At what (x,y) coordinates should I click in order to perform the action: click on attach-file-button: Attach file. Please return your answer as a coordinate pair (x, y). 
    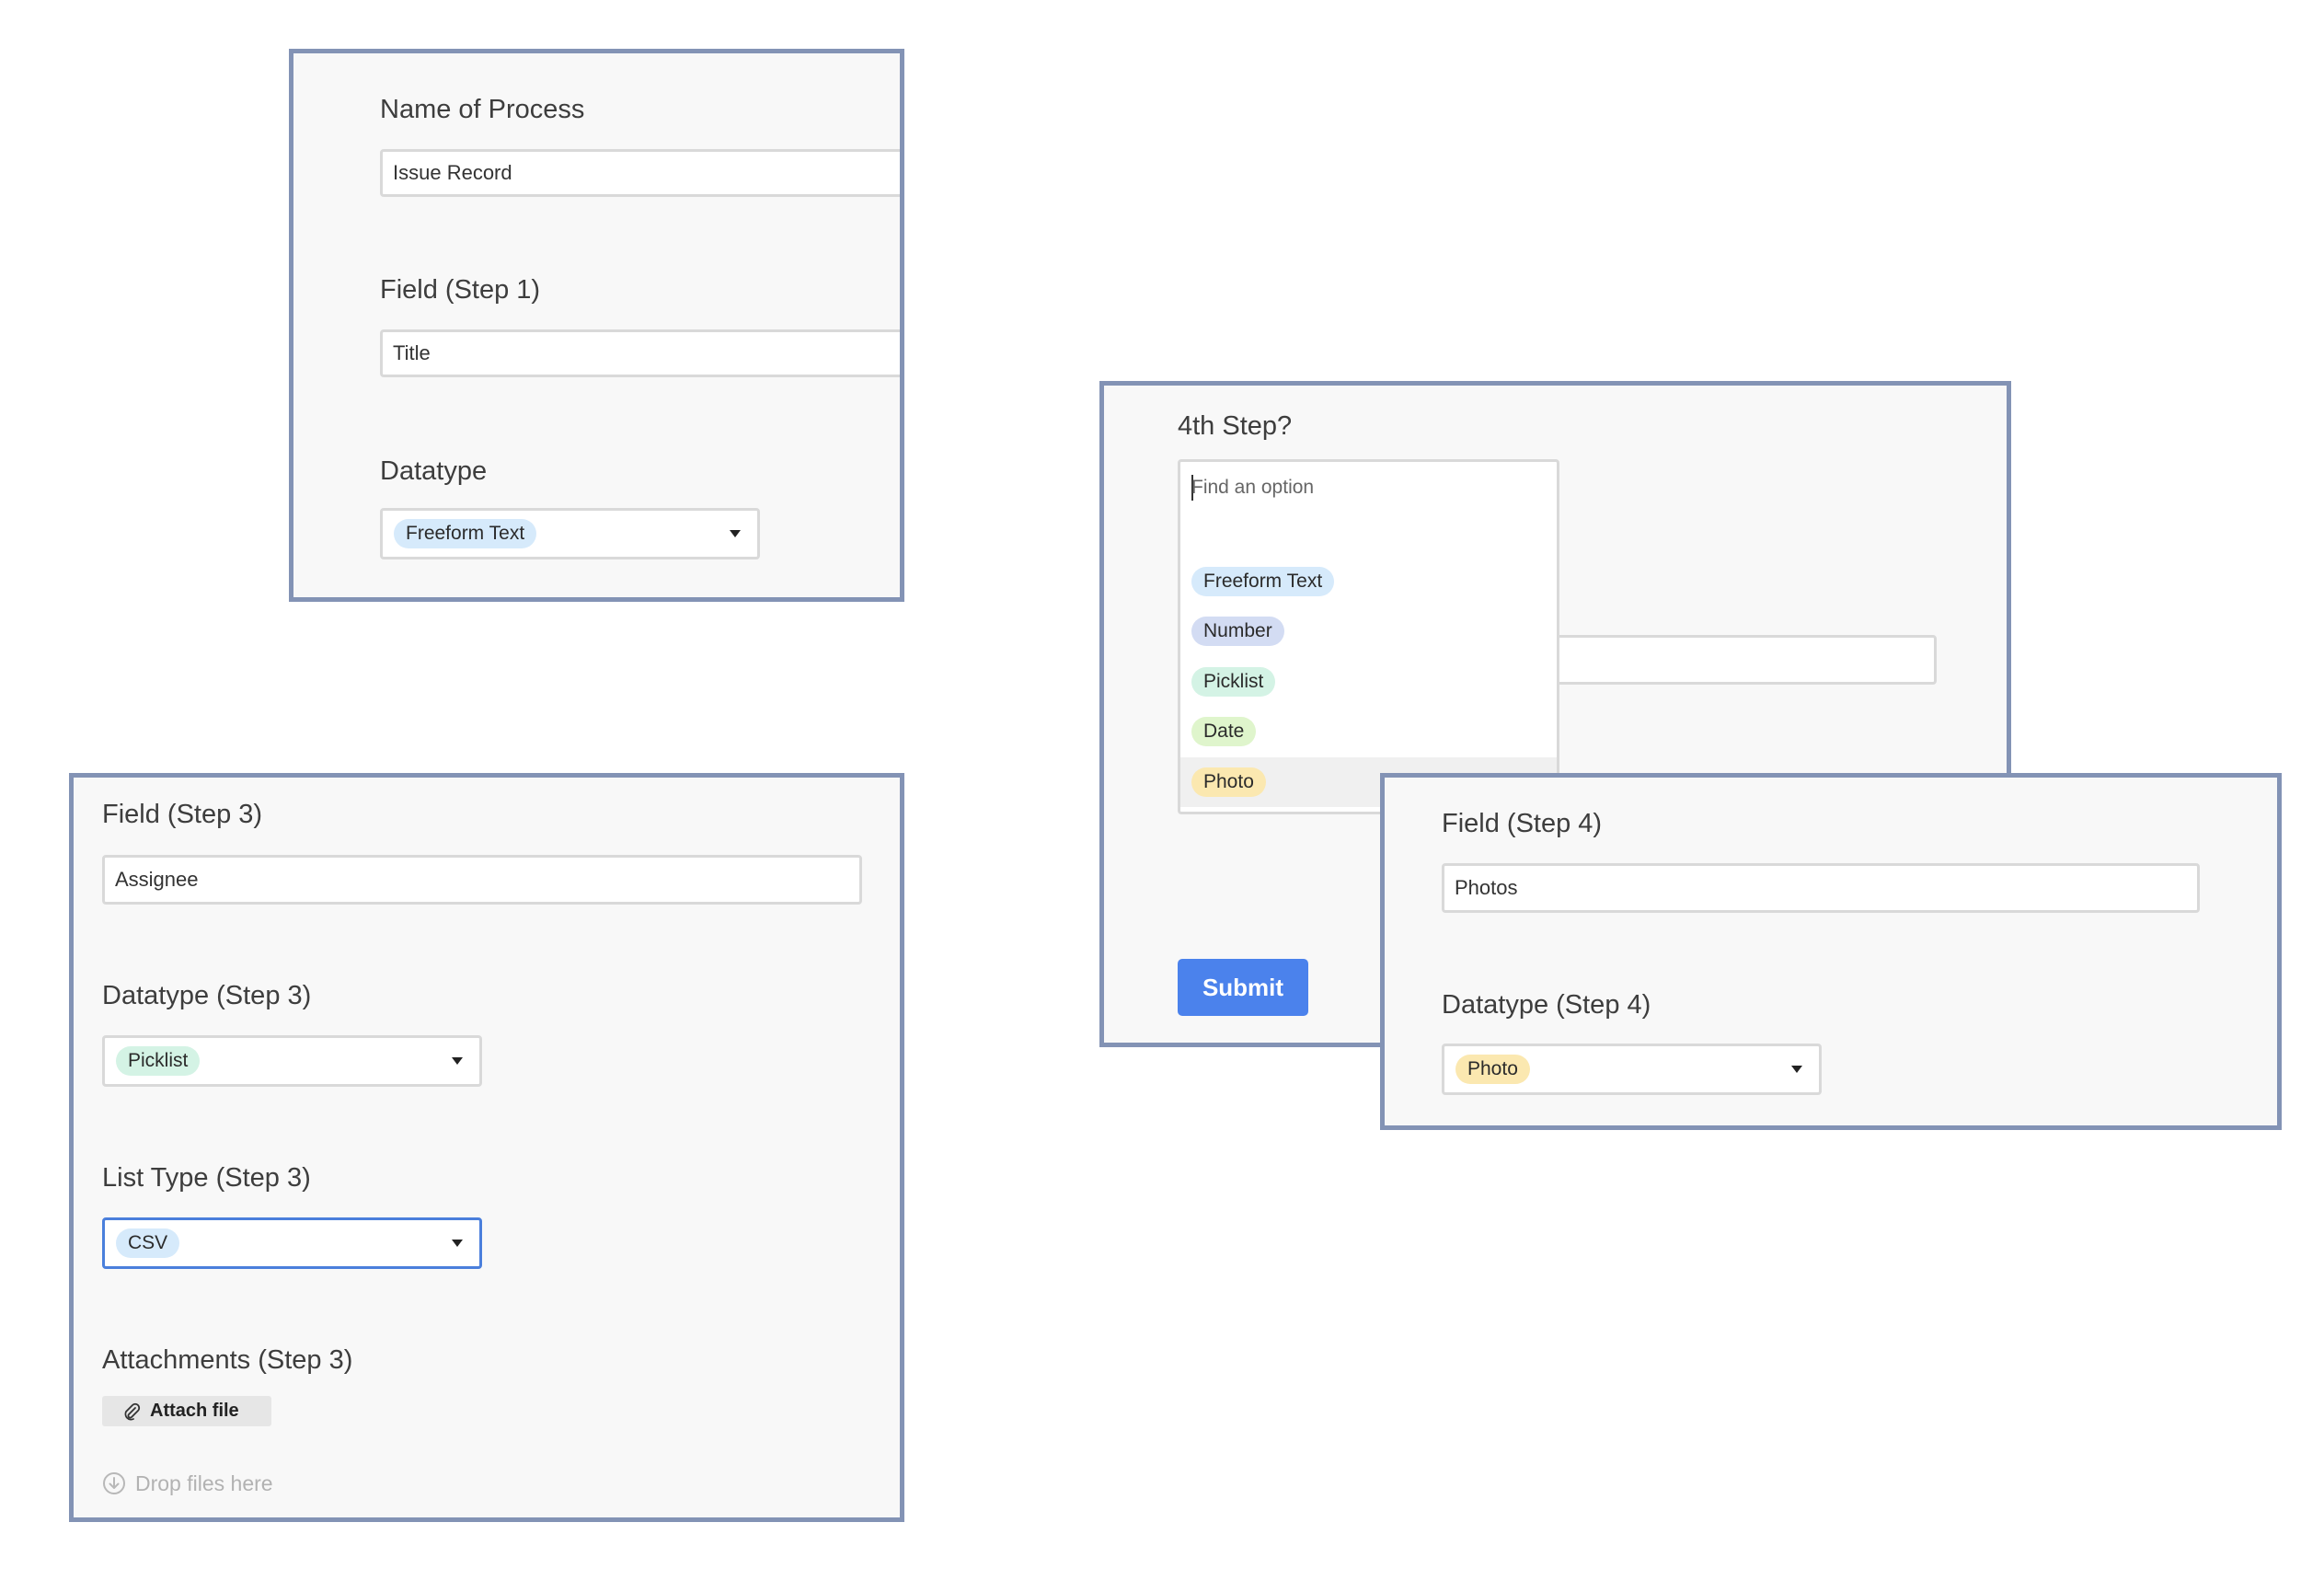
    Looking at the image, I should click on (186, 1411).